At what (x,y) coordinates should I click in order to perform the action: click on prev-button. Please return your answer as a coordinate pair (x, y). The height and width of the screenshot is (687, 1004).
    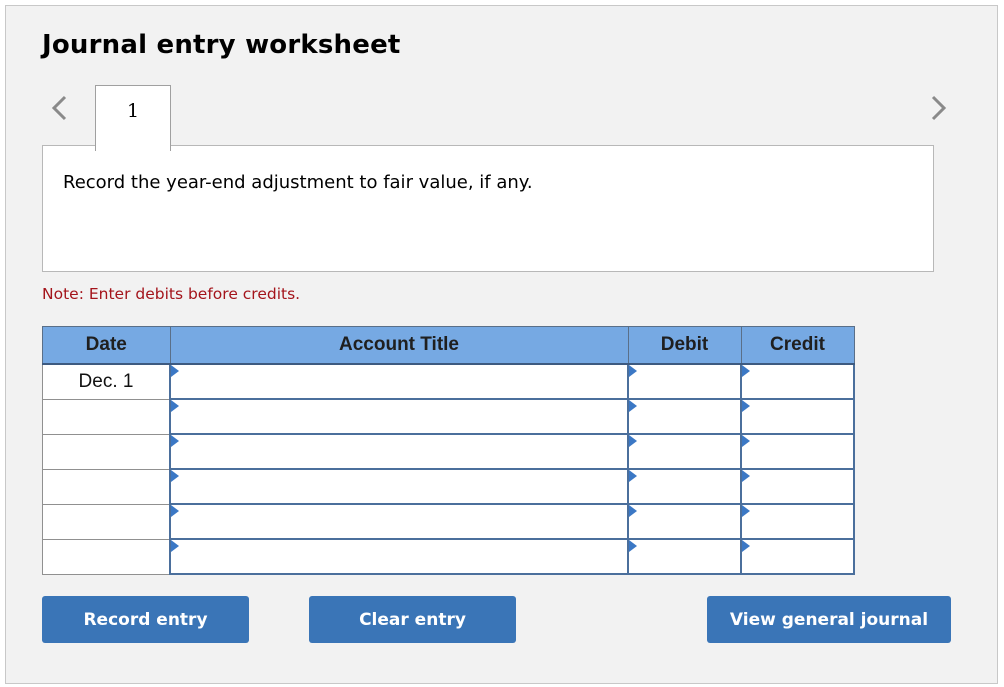
    Looking at the image, I should click on (59, 108).